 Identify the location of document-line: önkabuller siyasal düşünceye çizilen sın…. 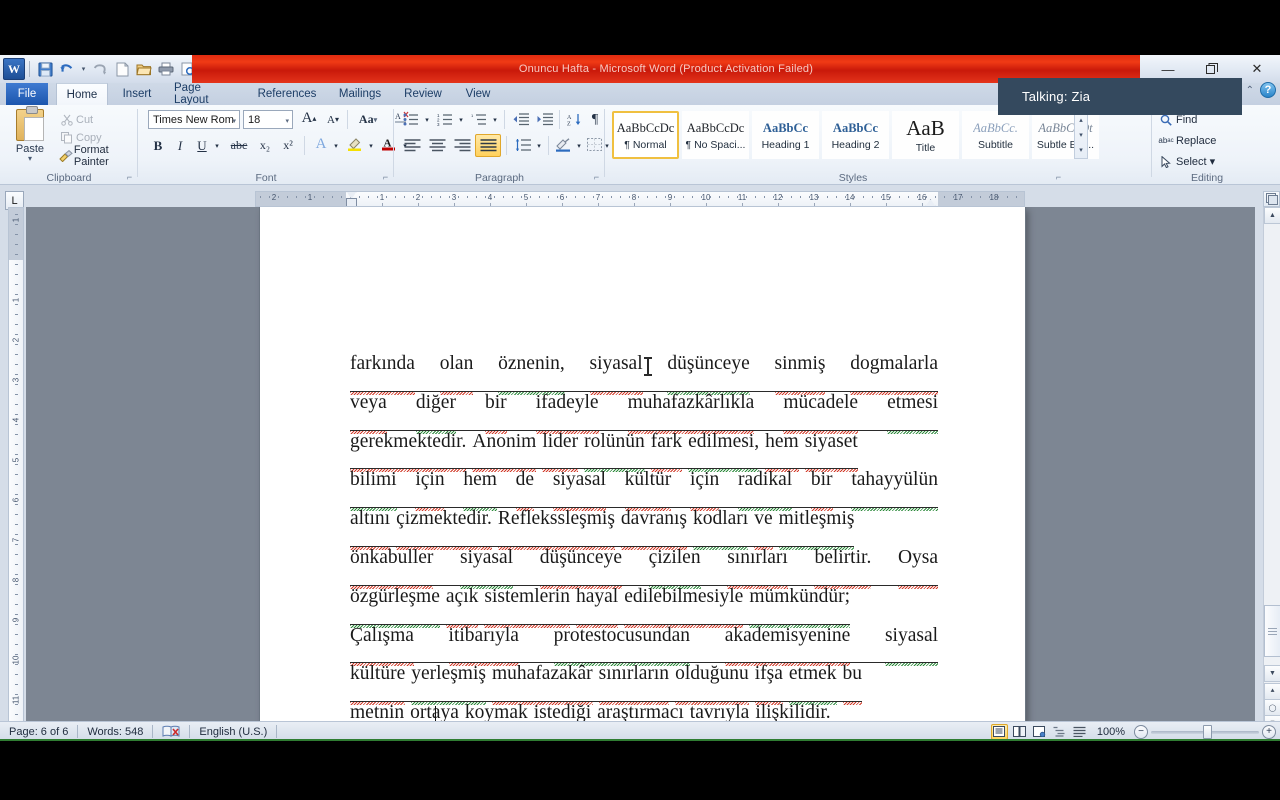
(644, 568).